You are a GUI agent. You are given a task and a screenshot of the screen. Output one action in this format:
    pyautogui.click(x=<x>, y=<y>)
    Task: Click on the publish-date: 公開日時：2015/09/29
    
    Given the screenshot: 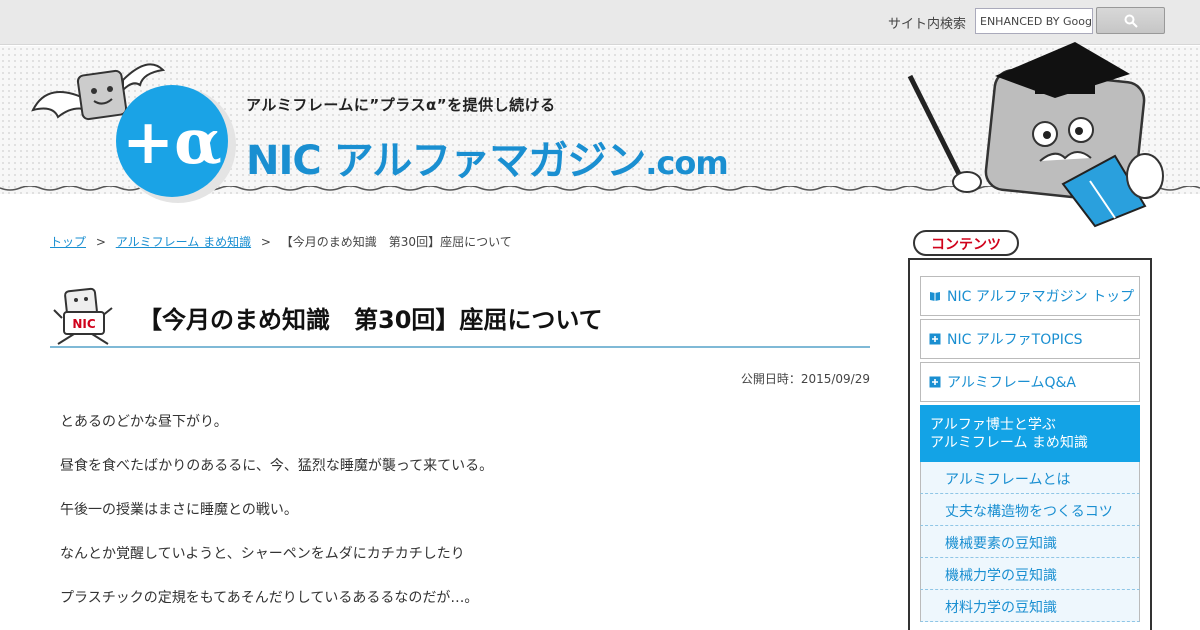 What is the action you would take?
    pyautogui.click(x=805, y=379)
    